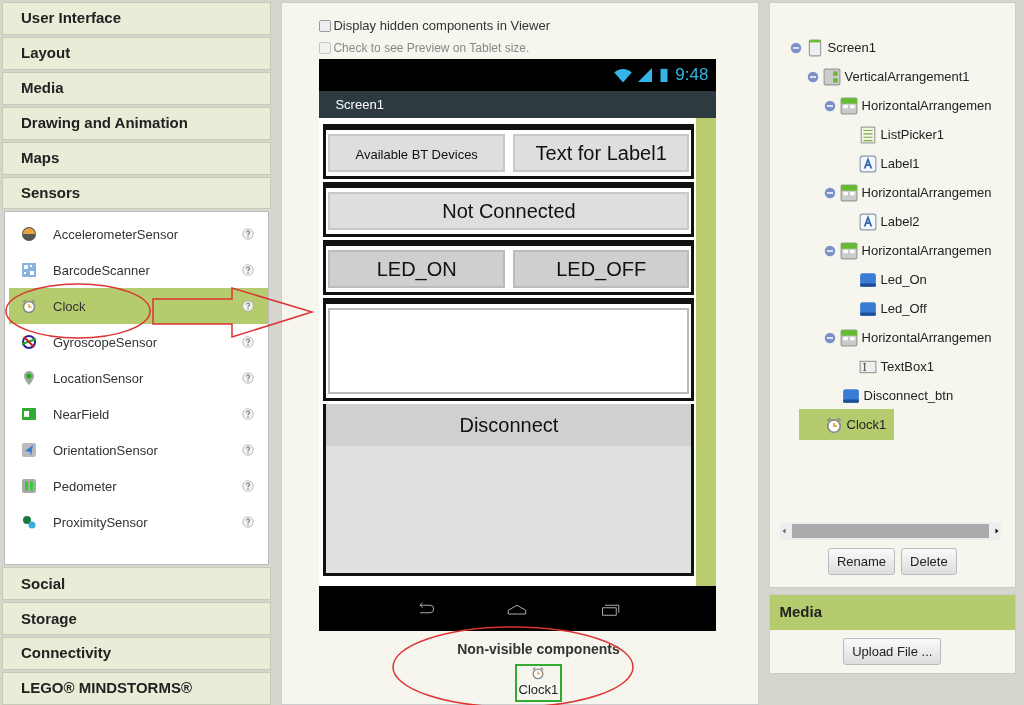 The width and height of the screenshot is (1024, 705). Describe the element at coordinates (139, 378) in the screenshot. I see `palette-item: LocationSensor` at that location.